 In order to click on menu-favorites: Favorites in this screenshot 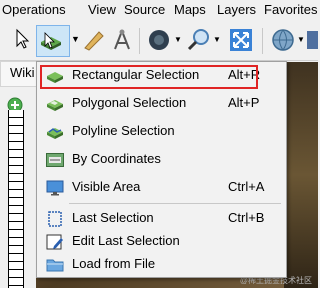, I will do `click(290, 9)`.